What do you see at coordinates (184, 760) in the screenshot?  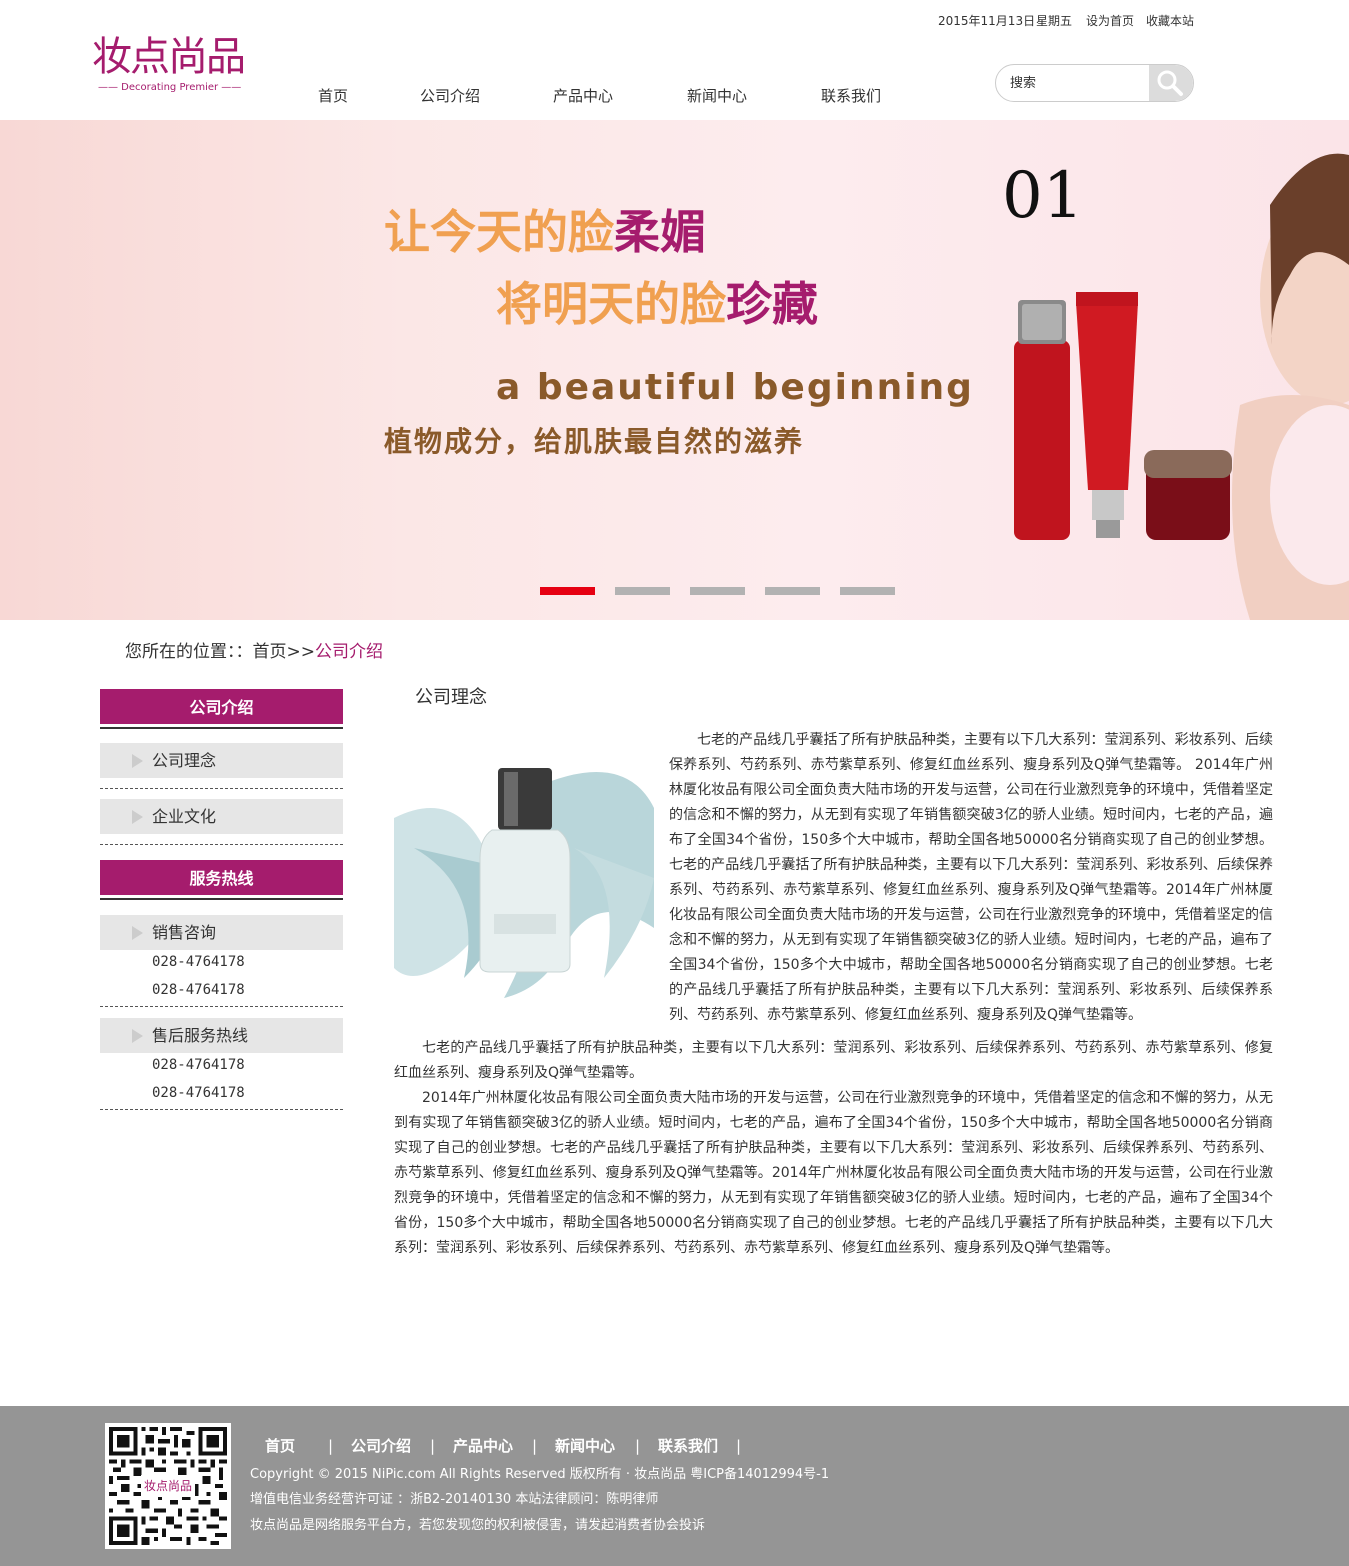 I see `sidebar-item-label: 公司理念` at bounding box center [184, 760].